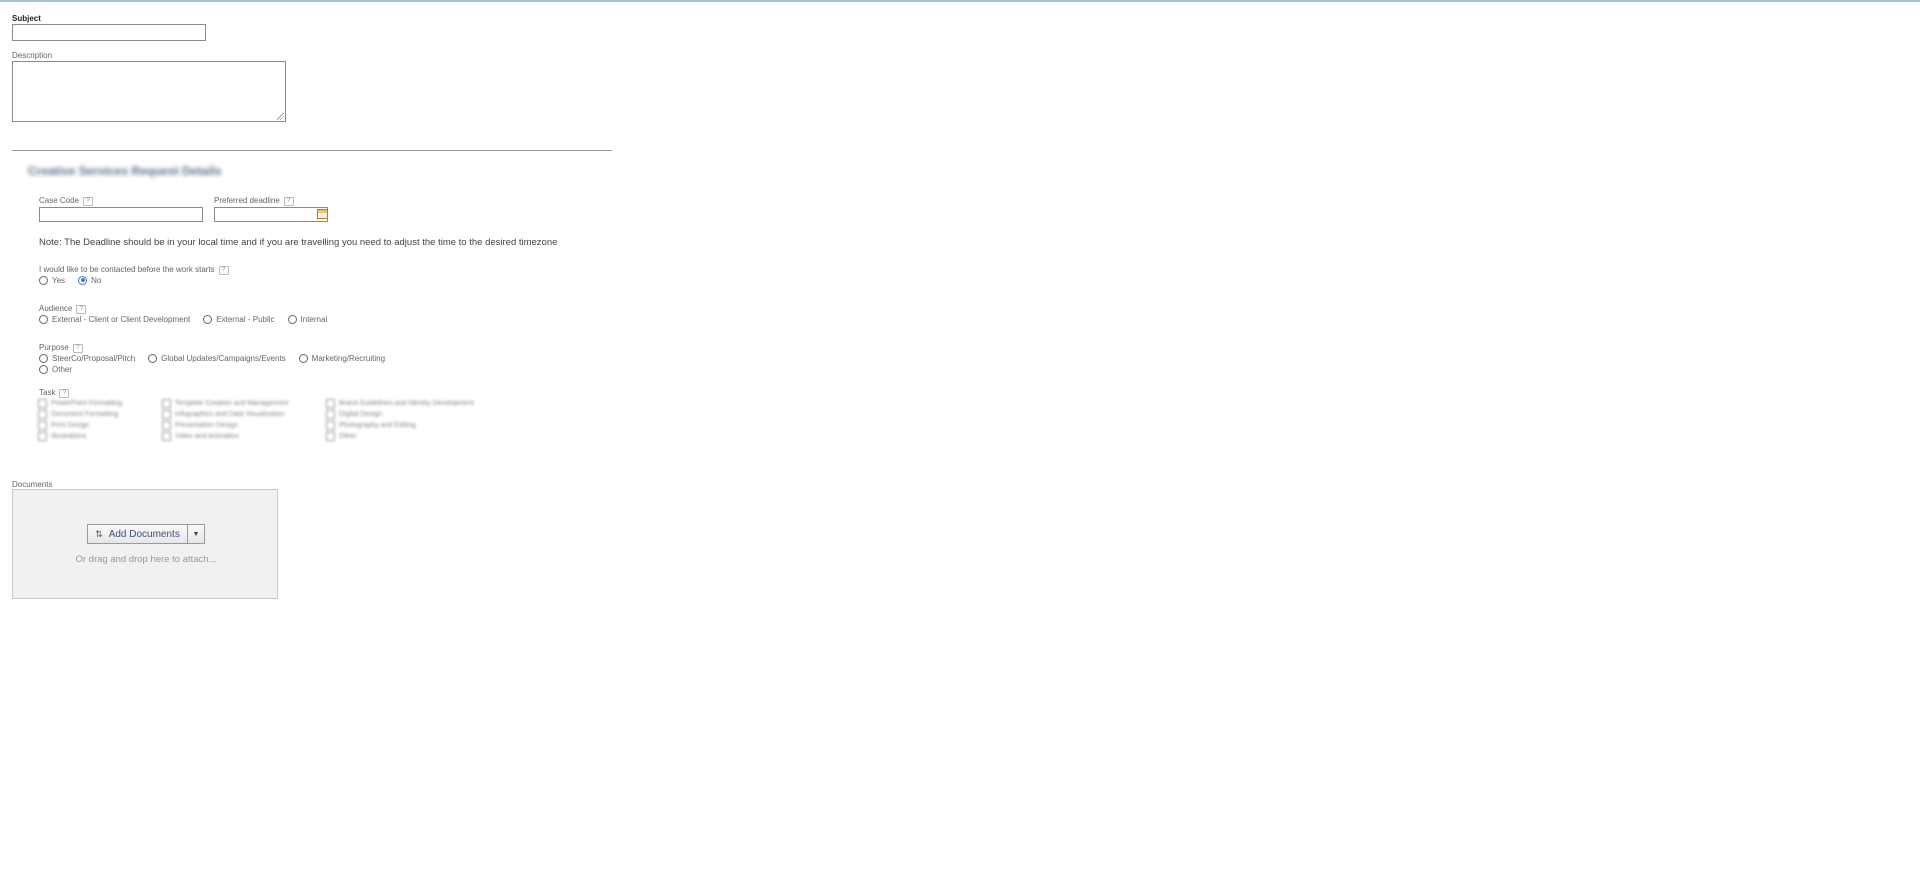 This screenshot has width=1920, height=896. I want to click on task-item-label: PowerPoint Formatting, so click(87, 403).